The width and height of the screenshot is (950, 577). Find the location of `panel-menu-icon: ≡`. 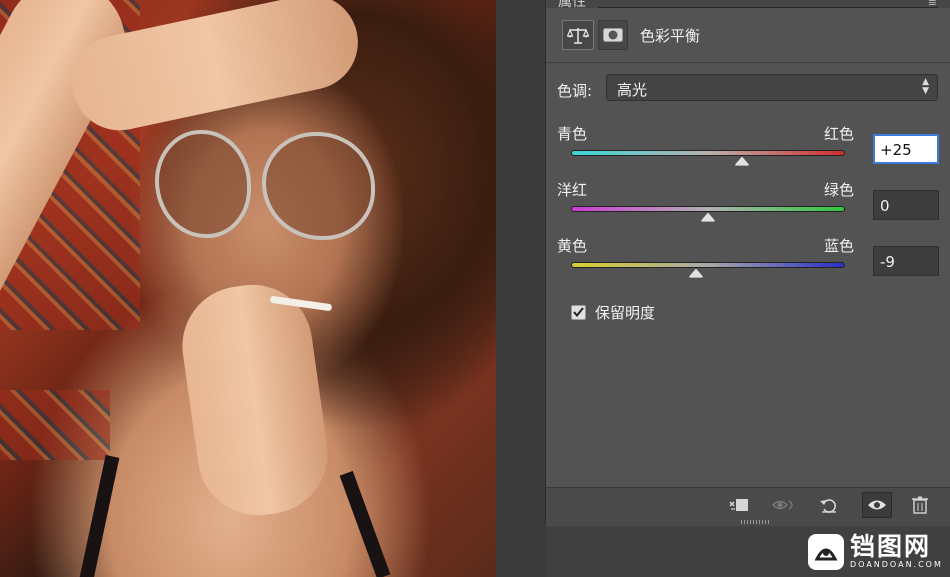

panel-menu-icon: ≡ is located at coordinates (932, 4).